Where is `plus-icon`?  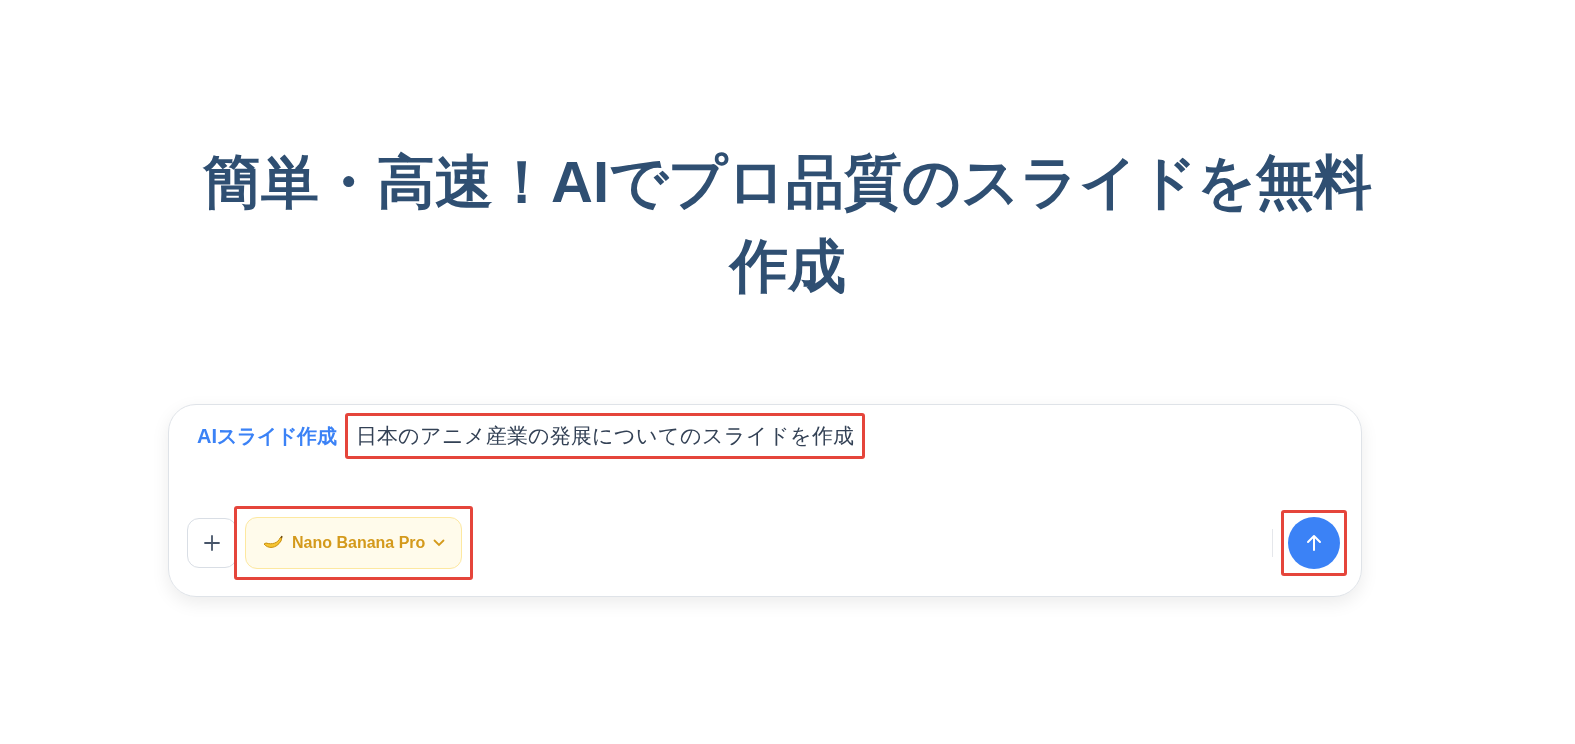
plus-icon is located at coordinates (212, 543).